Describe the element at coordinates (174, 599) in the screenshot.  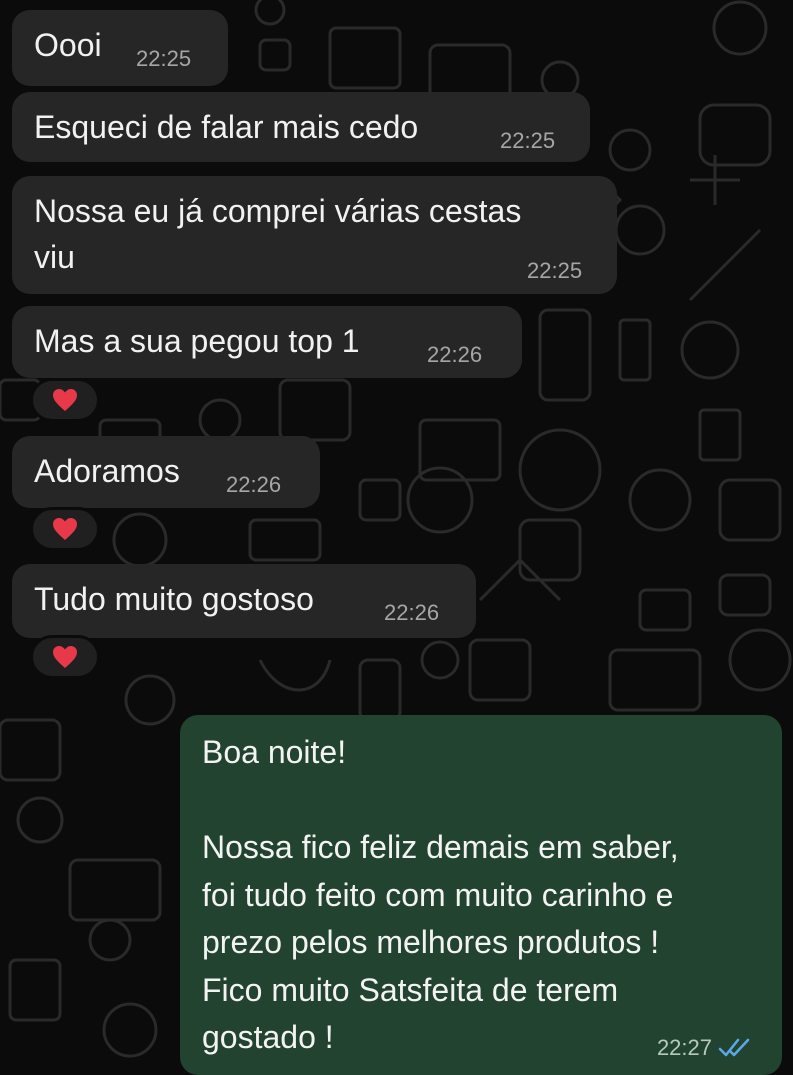
I see `message-text: Tudo muito gostoso` at that location.